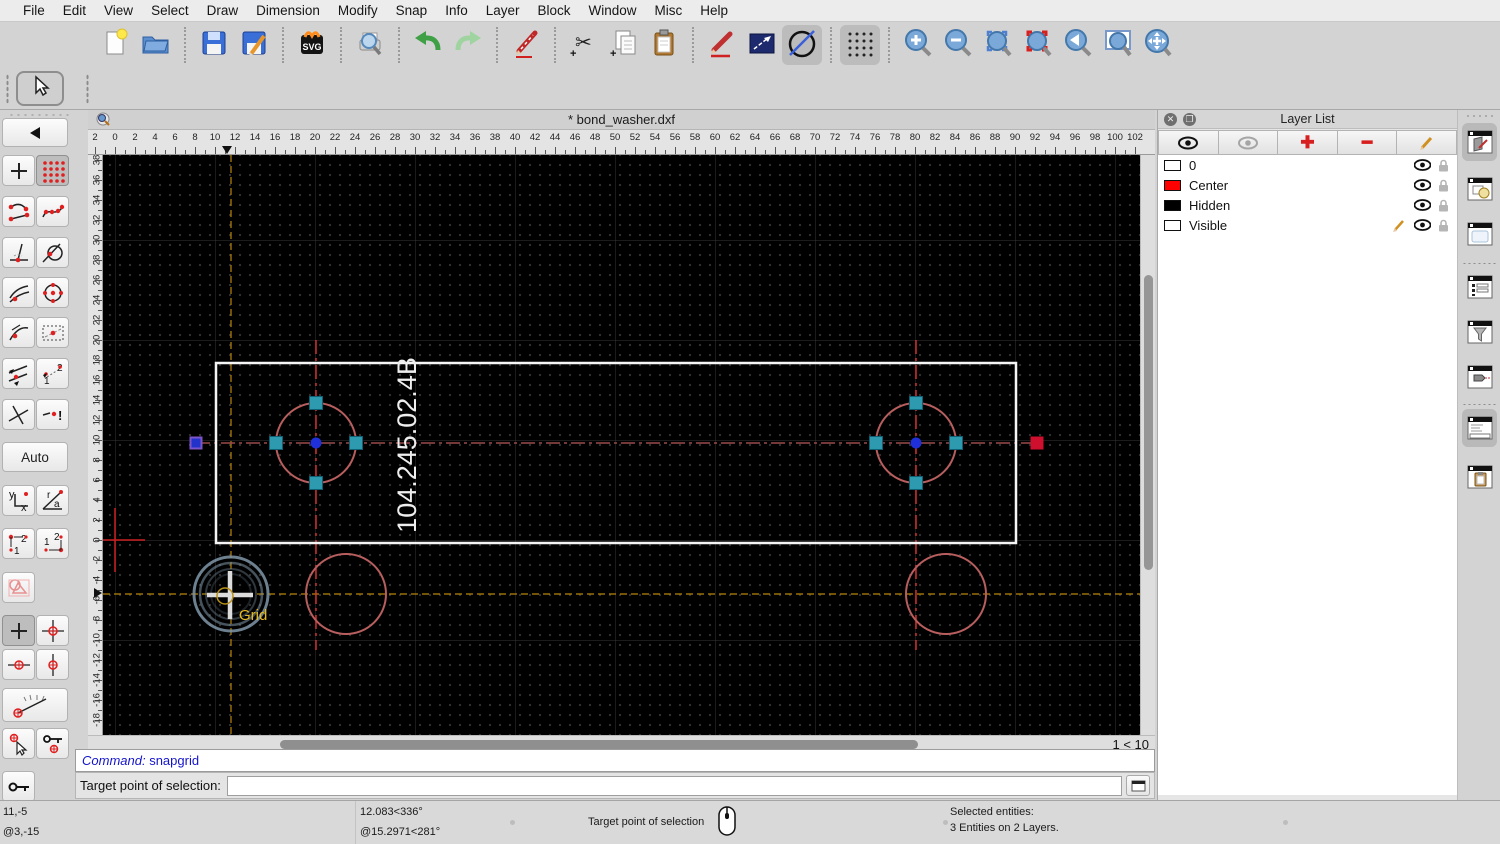 This screenshot has width=1500, height=844. Describe the element at coordinates (1307, 119) in the screenshot. I see `layer-panel-titlebar: ✕ ❐ Layer List` at that location.